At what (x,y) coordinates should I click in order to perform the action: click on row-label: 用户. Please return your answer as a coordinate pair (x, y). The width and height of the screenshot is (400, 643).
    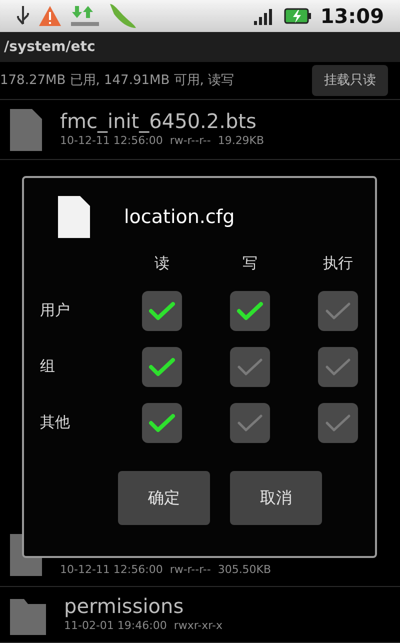
    Looking at the image, I should click on (55, 311).